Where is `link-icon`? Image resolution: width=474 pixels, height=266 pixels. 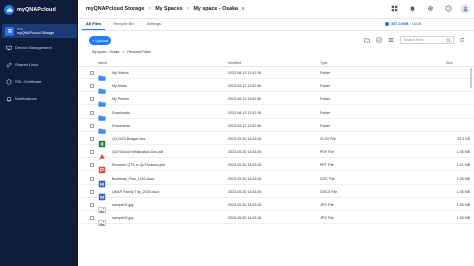
link-icon is located at coordinates (8, 64).